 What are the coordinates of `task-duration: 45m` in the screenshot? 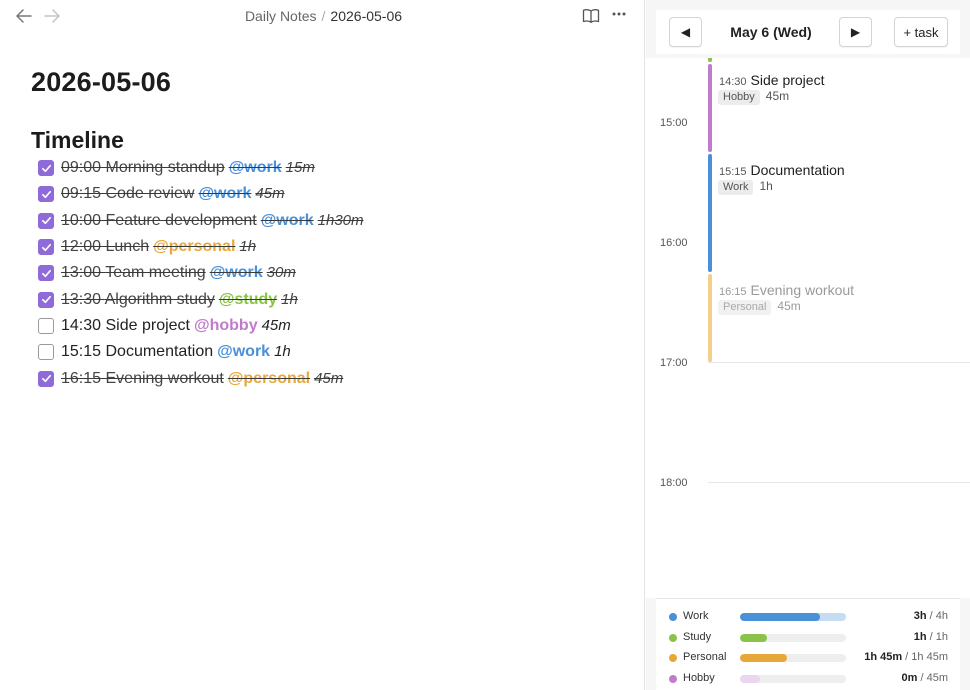 It's located at (276, 325).